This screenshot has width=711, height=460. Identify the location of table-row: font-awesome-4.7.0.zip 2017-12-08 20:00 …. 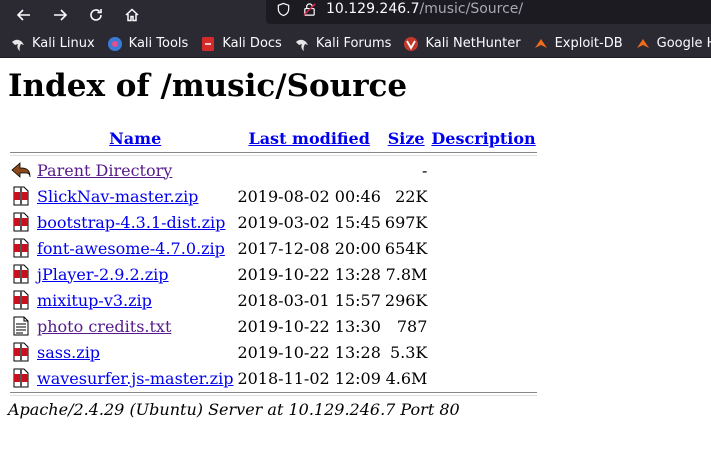
(273, 248).